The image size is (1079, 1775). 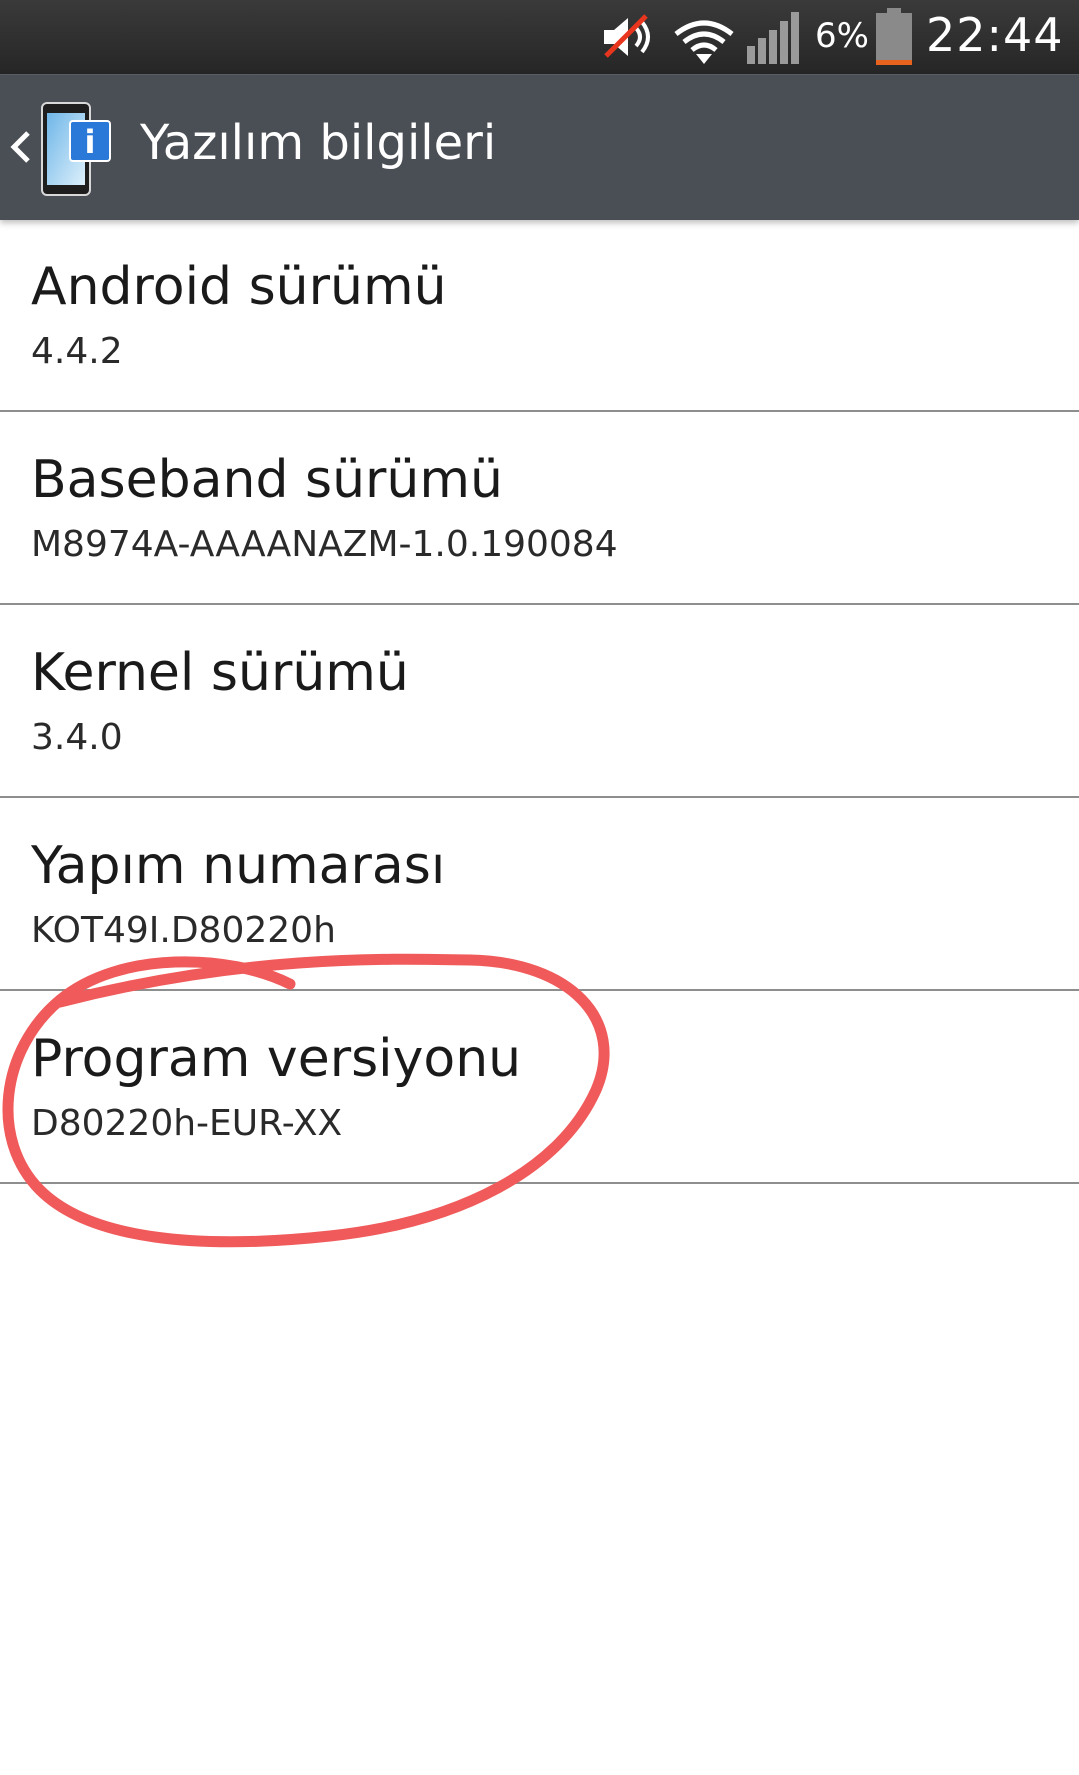 What do you see at coordinates (539, 37) in the screenshot?
I see `status-bar: 6% 22:44` at bounding box center [539, 37].